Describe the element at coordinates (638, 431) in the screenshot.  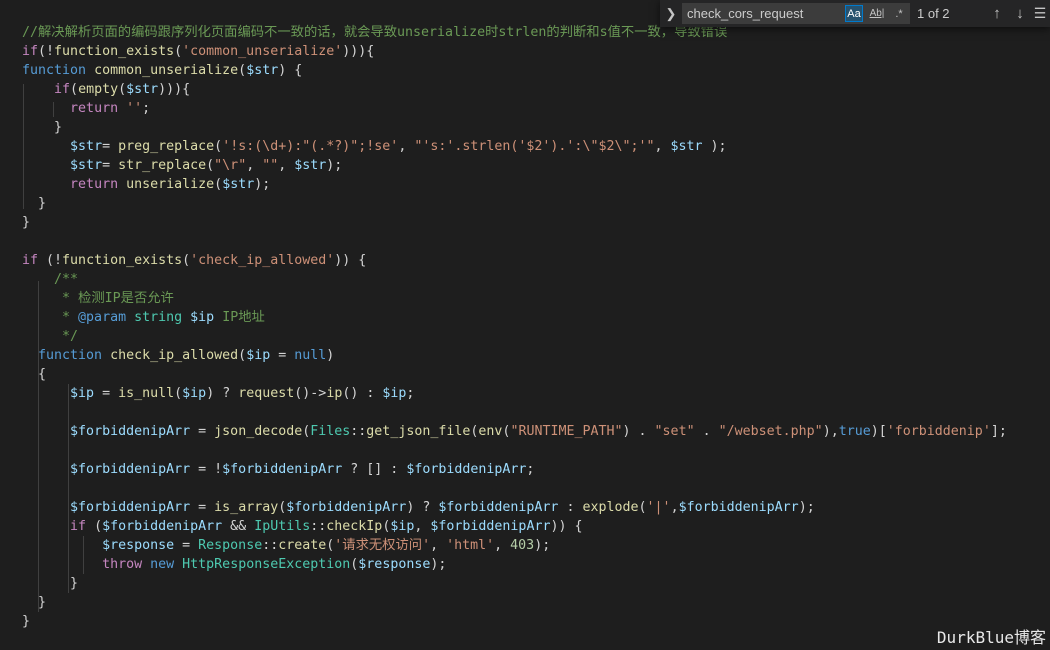
I see `code-token: ) .` at that location.